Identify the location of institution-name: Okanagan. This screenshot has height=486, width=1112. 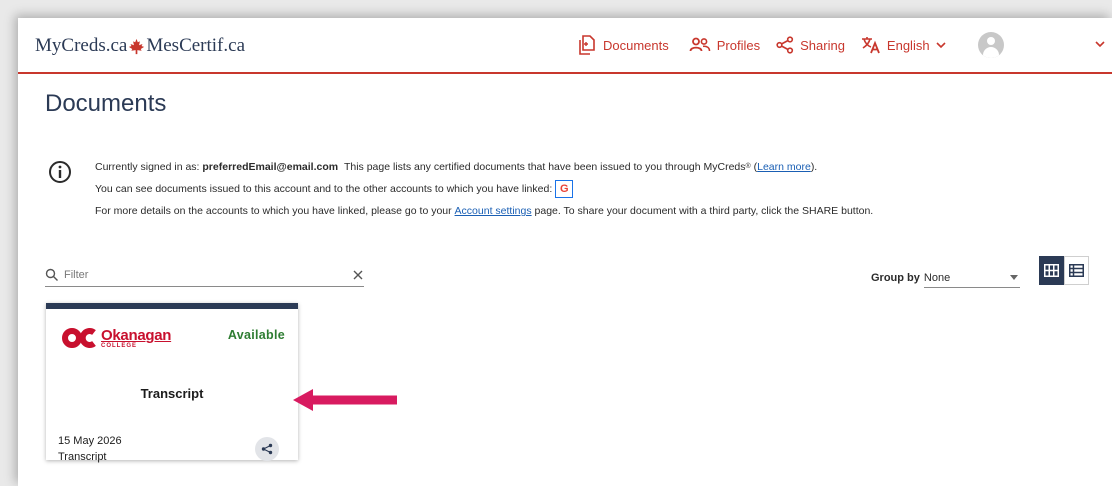
(136, 335).